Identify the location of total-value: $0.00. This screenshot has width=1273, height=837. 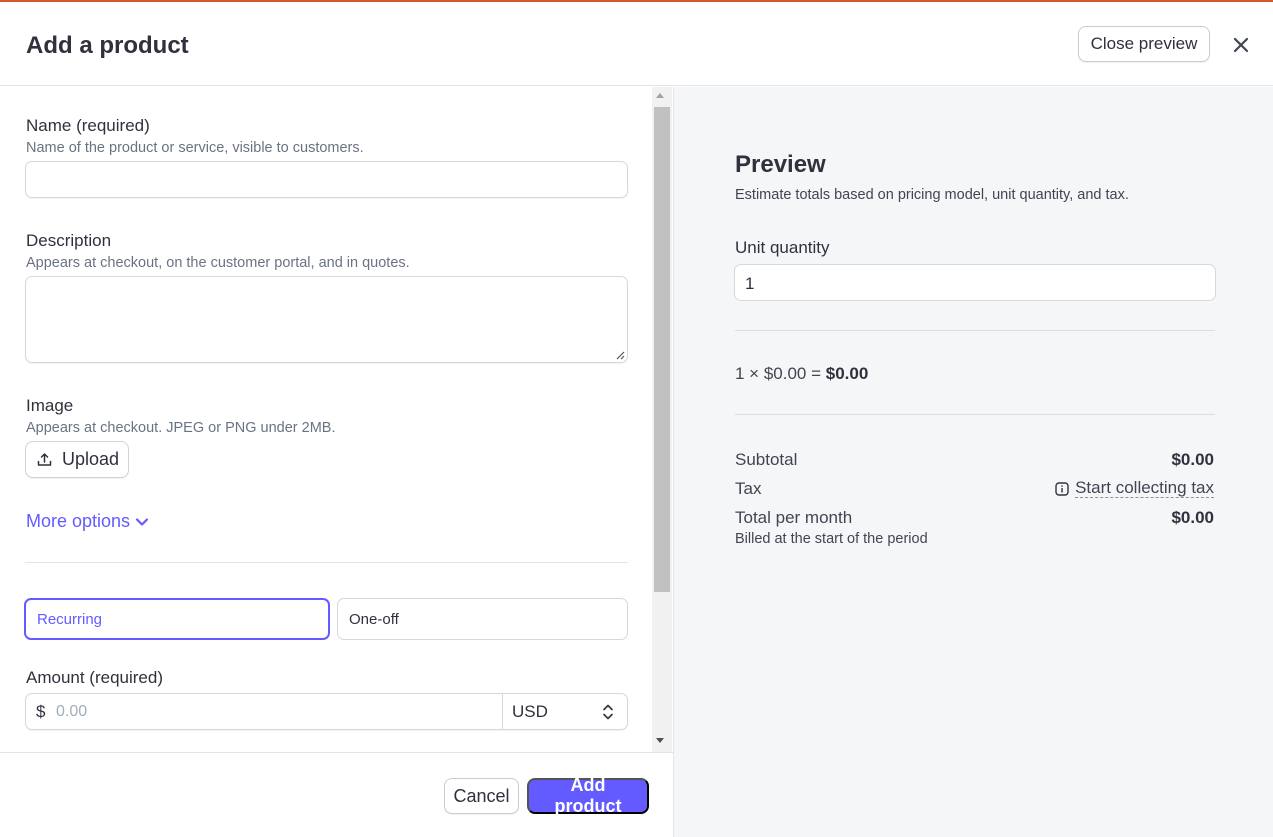
(1192, 517).